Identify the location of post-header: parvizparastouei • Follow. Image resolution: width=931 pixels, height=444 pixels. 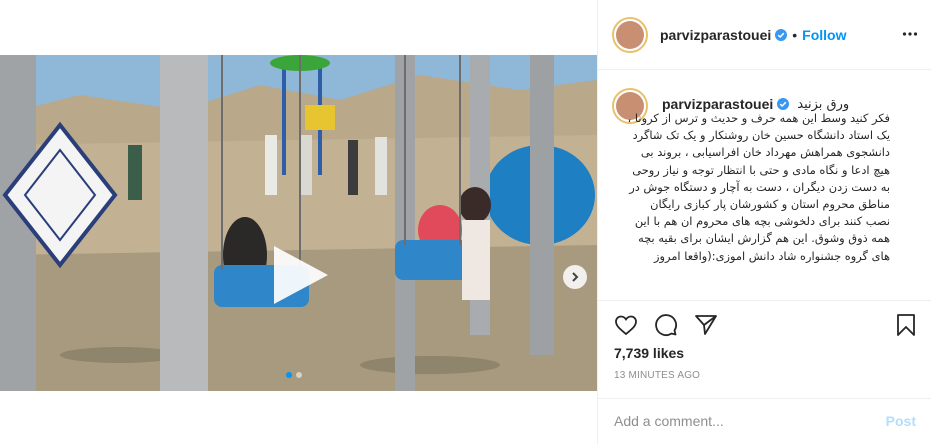
(764, 35).